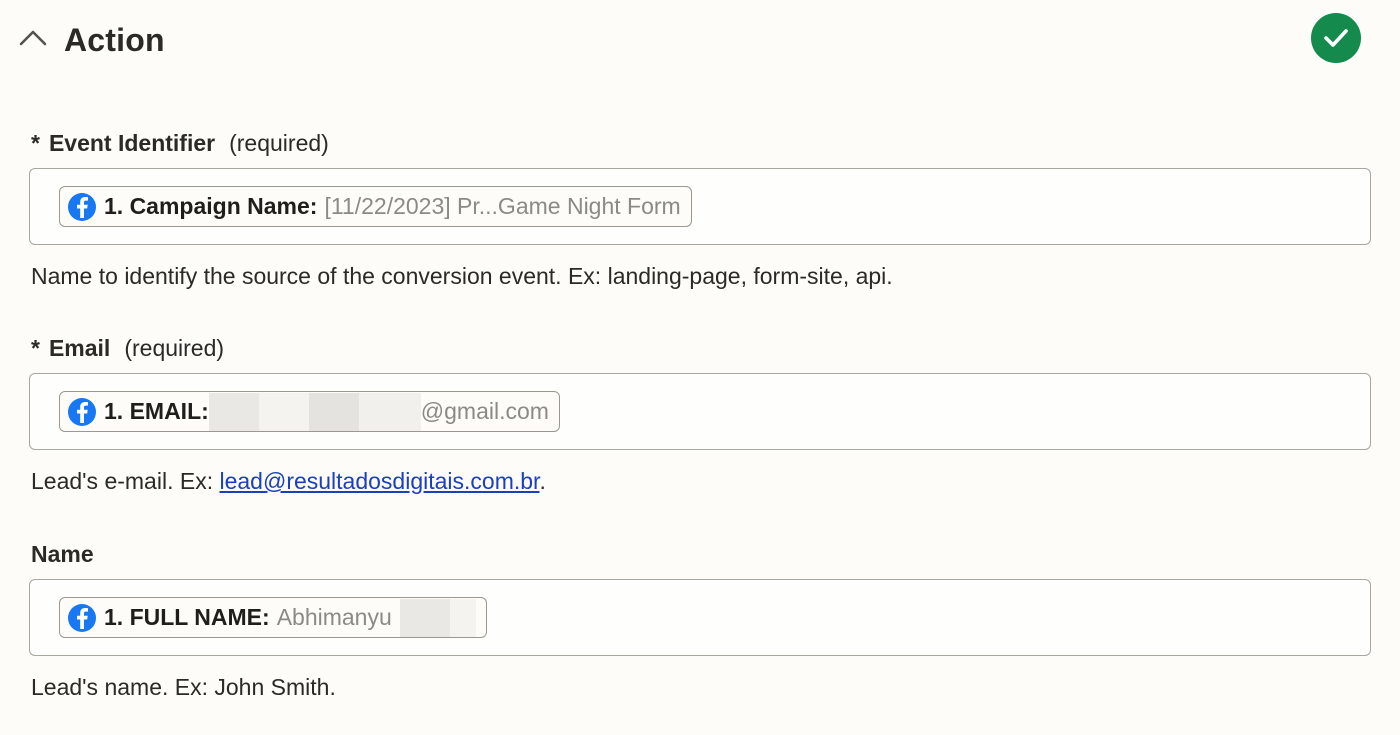  What do you see at coordinates (334, 617) in the screenshot?
I see `pill-value: Abhimanyu` at bounding box center [334, 617].